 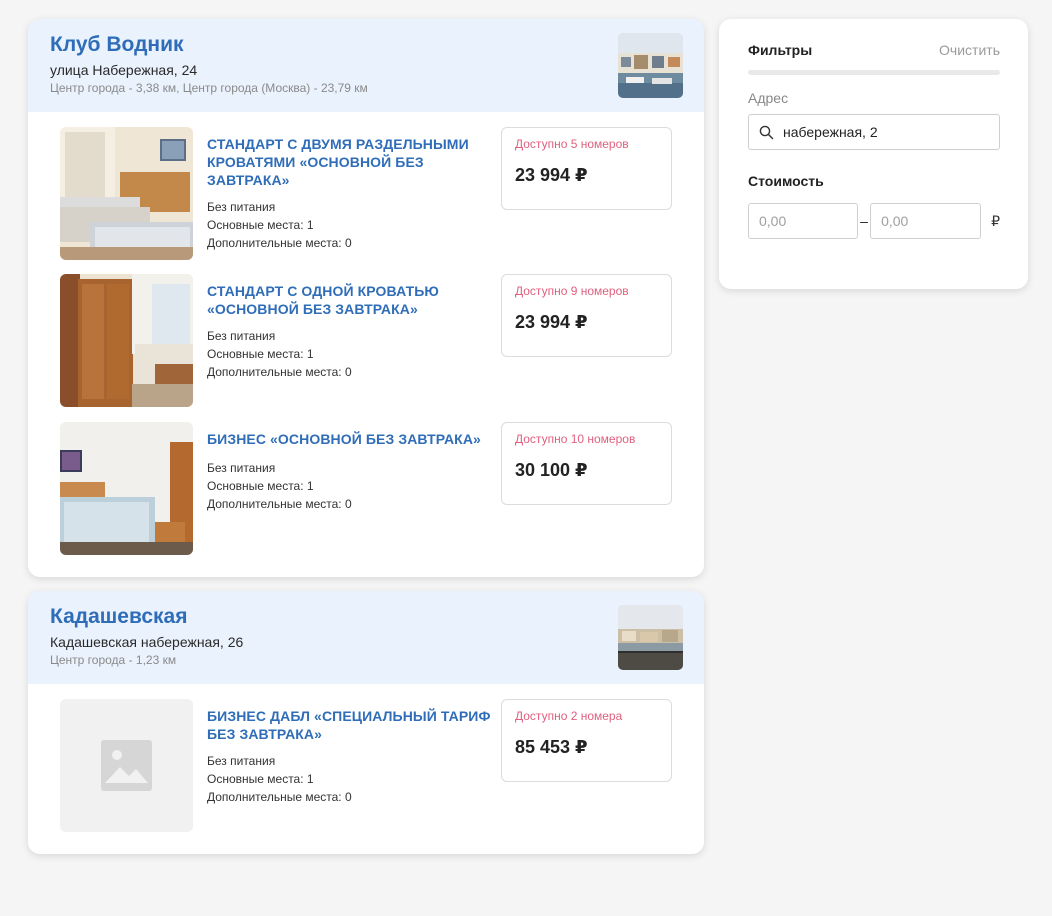 I want to click on clear-filters-button: Очистить, so click(x=969, y=50).